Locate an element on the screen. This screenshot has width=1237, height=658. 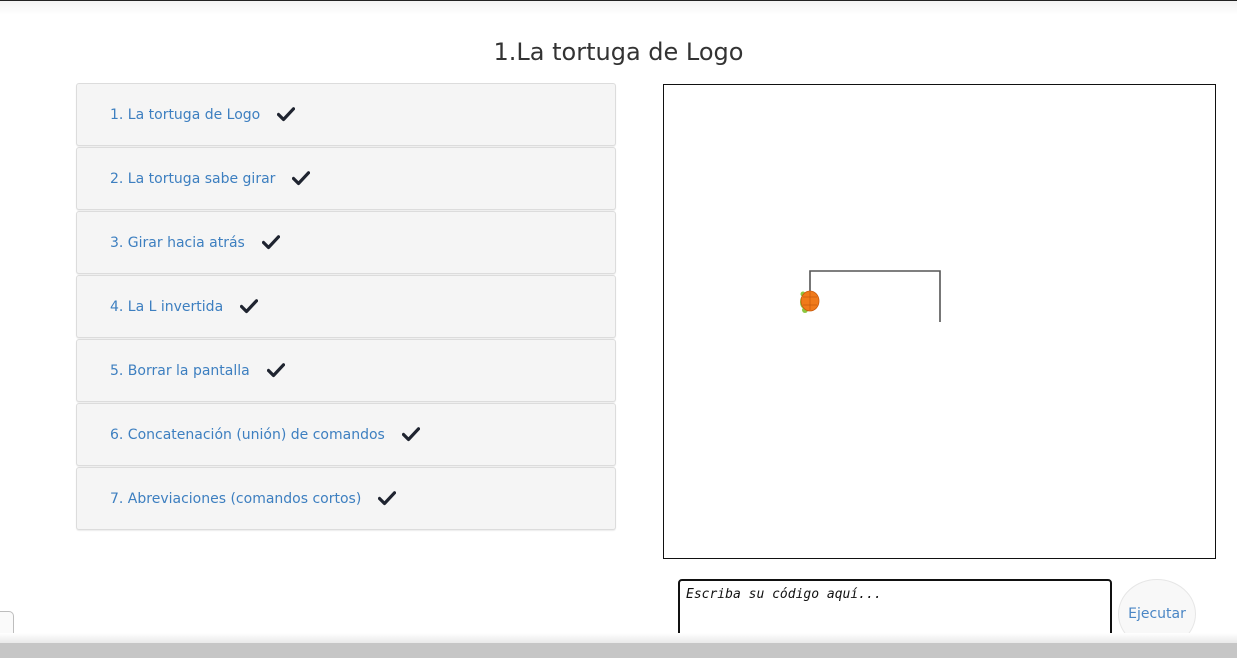
turtle-drawing is located at coordinates (870, 296).